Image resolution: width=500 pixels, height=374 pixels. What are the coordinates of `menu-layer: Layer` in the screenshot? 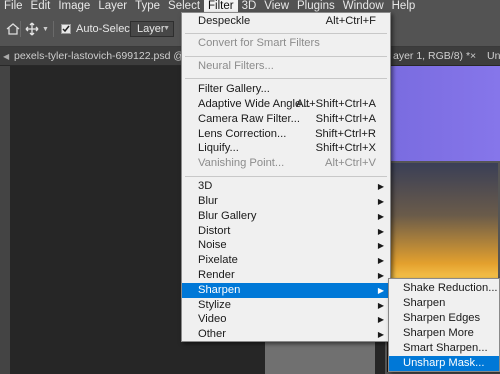 It's located at (112, 6).